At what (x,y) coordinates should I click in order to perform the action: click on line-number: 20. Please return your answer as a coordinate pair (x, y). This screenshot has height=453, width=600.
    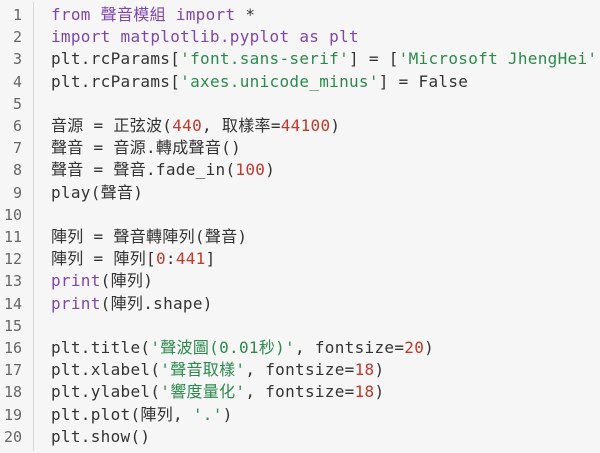
    Looking at the image, I should click on (12, 436).